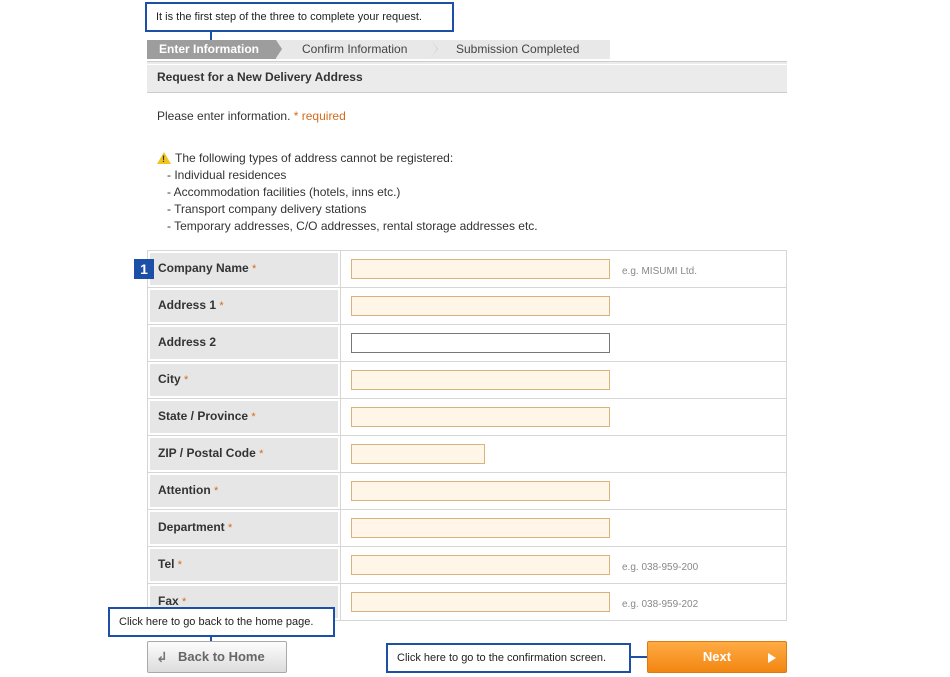 Image resolution: width=950 pixels, height=677 pixels. I want to click on form-row-zip-postal-code: ZIP / Postal Code *, so click(467, 454).